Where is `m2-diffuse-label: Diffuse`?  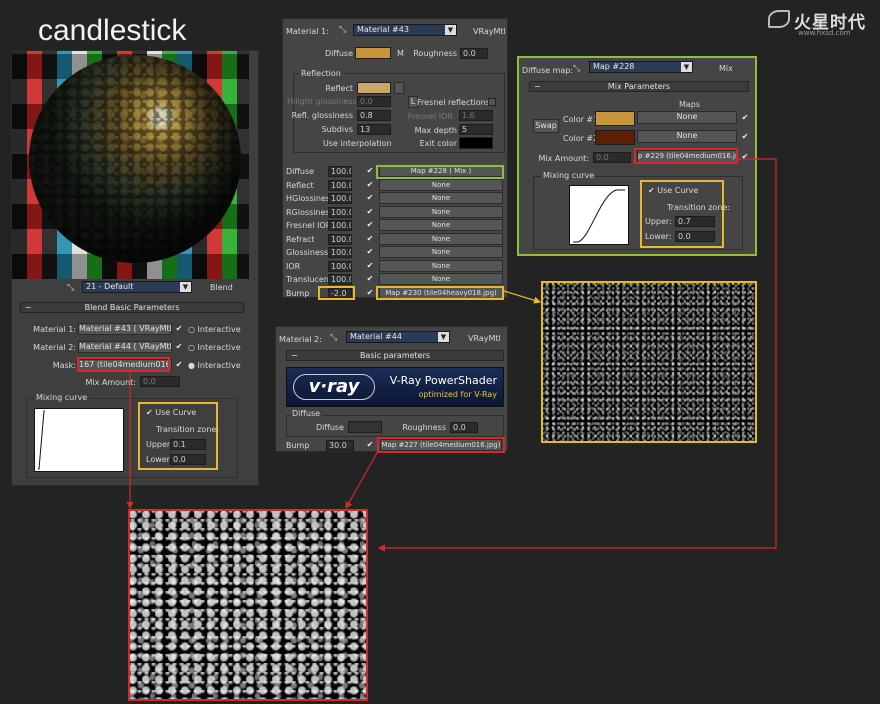 m2-diffuse-label: Diffuse is located at coordinates (329, 427).